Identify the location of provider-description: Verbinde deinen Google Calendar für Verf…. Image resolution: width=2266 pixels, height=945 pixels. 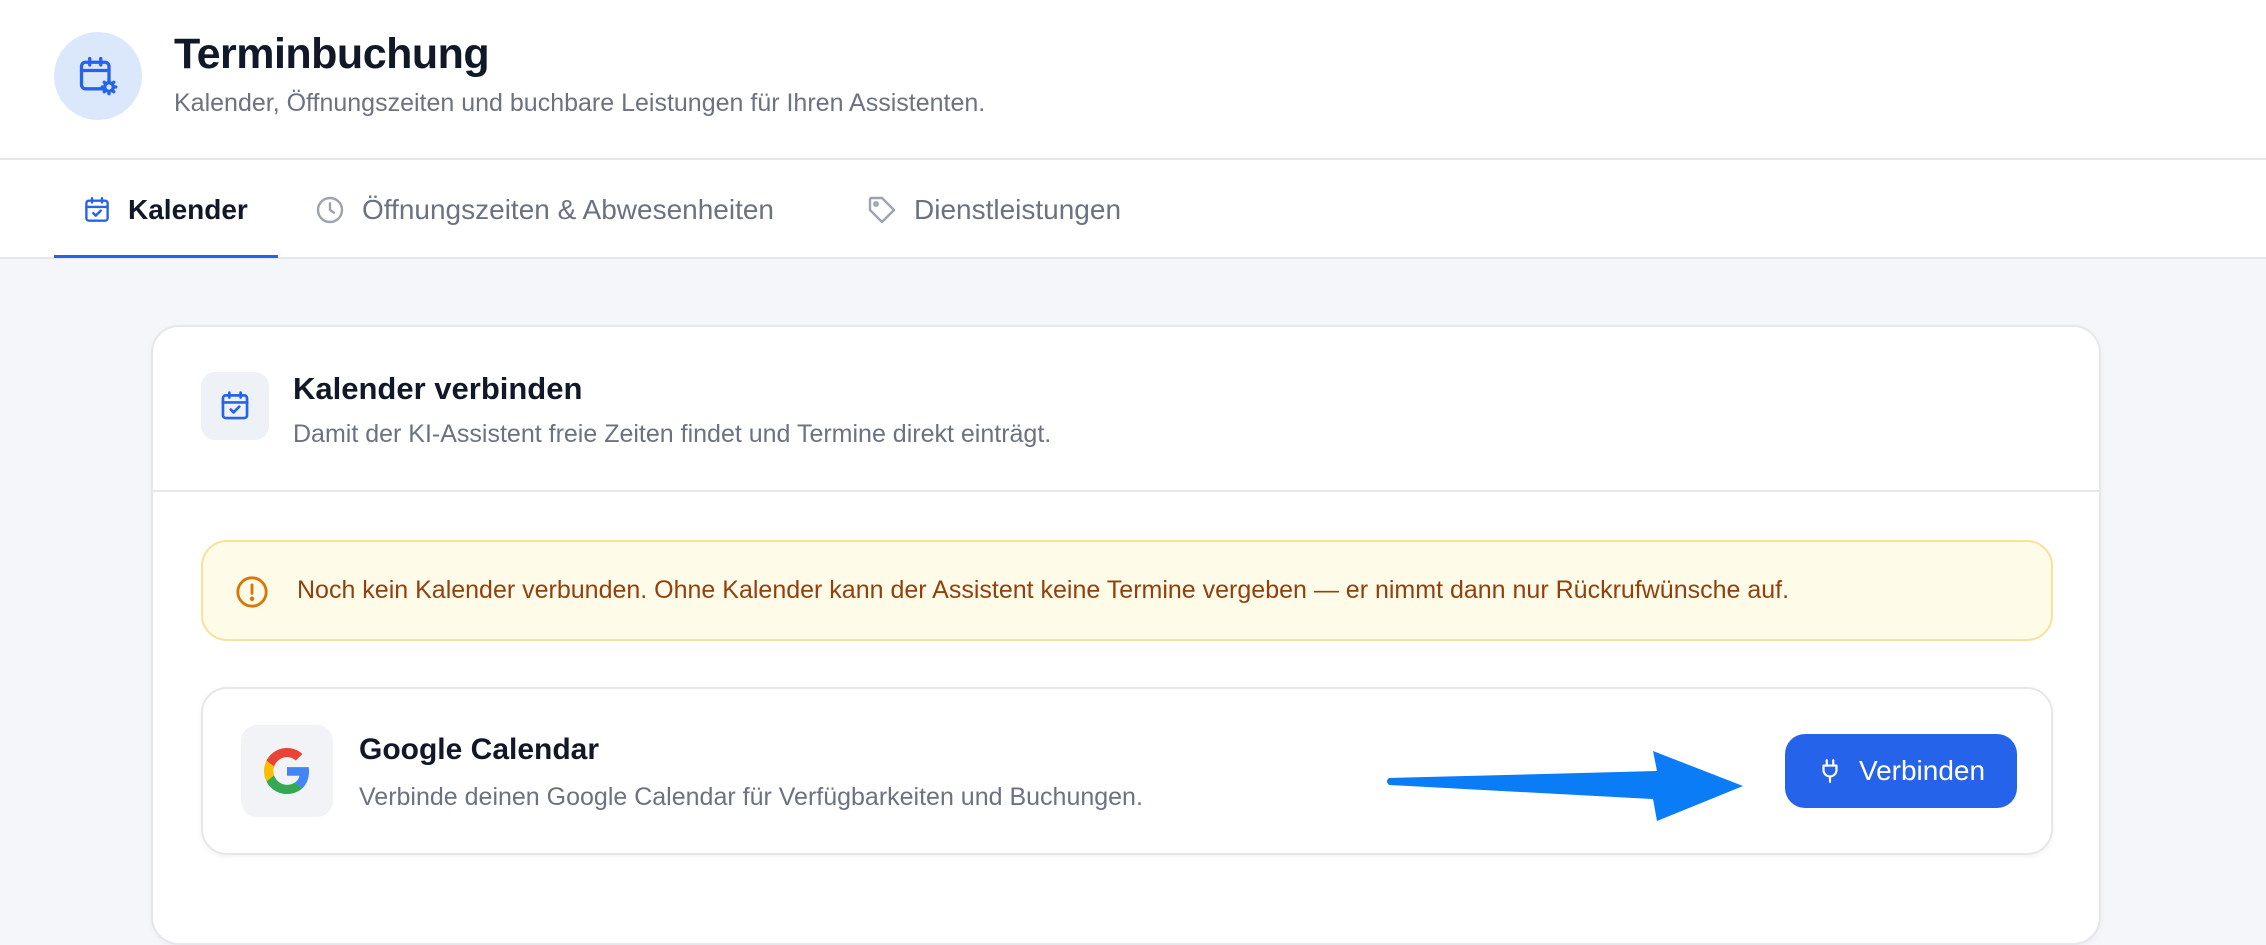
(751, 797).